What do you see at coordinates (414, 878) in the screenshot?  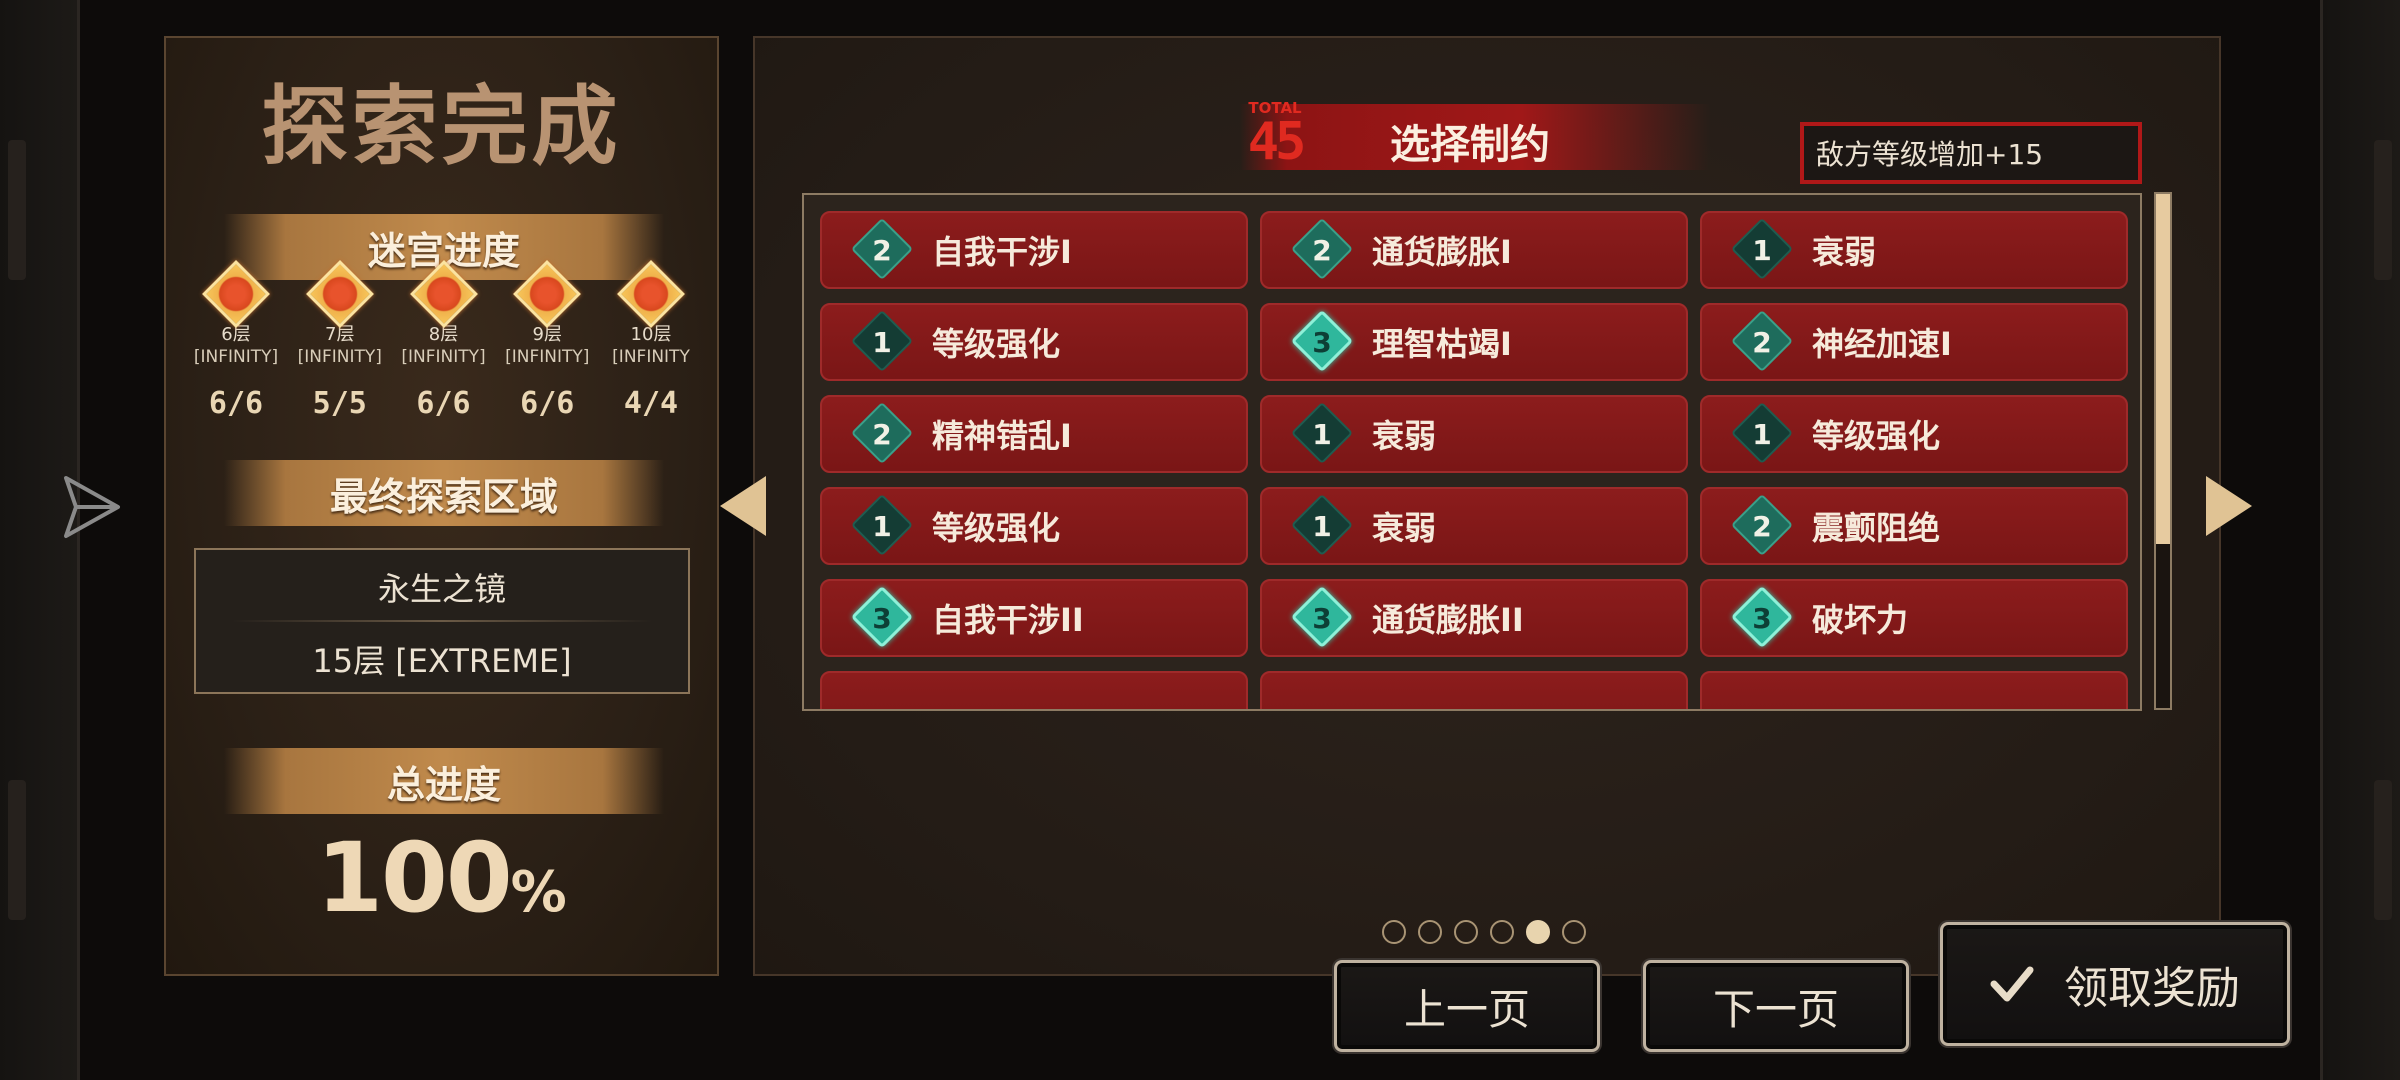 I see `total-progress-number: 100` at bounding box center [414, 878].